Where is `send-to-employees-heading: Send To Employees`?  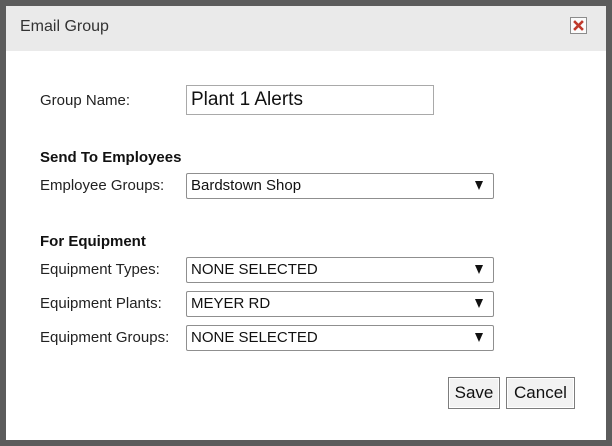 send-to-employees-heading: Send To Employees is located at coordinates (111, 157).